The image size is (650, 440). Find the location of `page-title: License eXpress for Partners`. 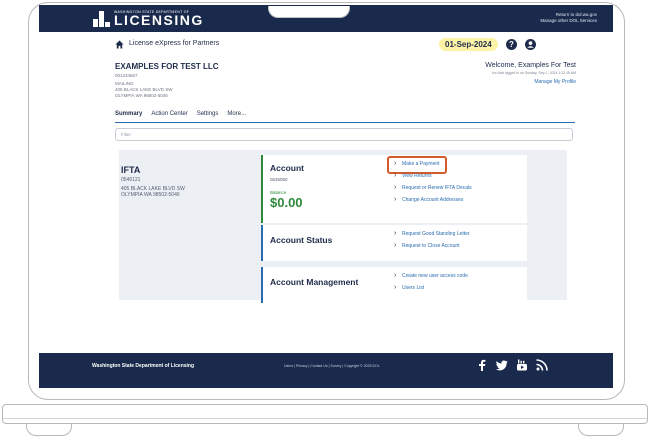

page-title: License eXpress for Partners is located at coordinates (174, 43).